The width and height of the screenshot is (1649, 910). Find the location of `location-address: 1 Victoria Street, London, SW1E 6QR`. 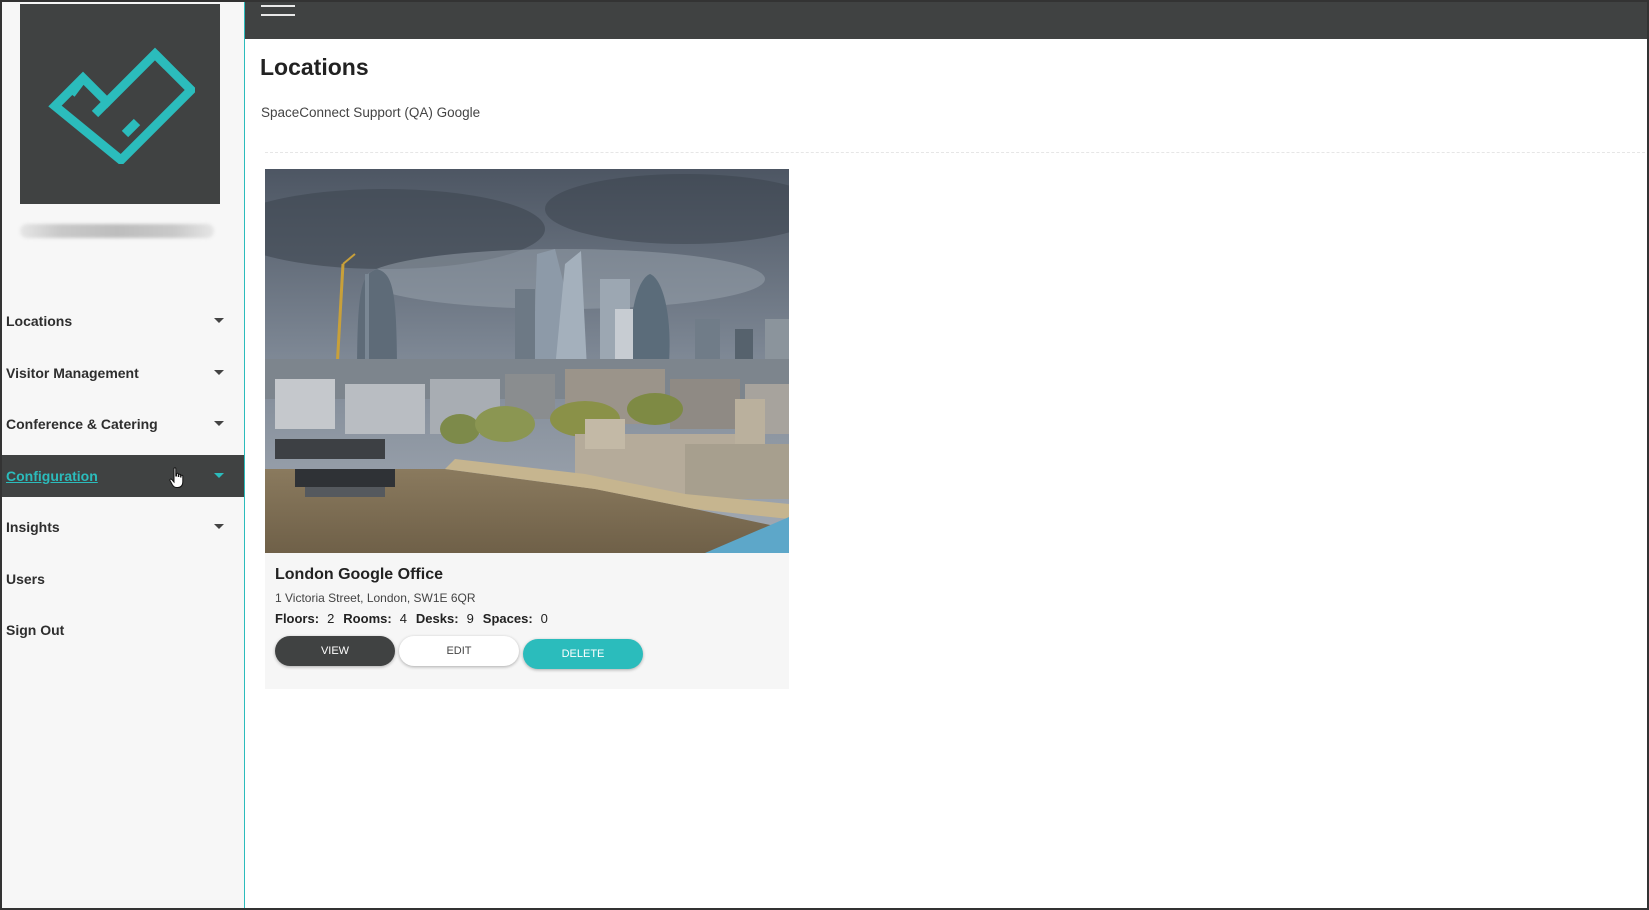

location-address: 1 Victoria Street, London, SW1E 6QR is located at coordinates (375, 598).